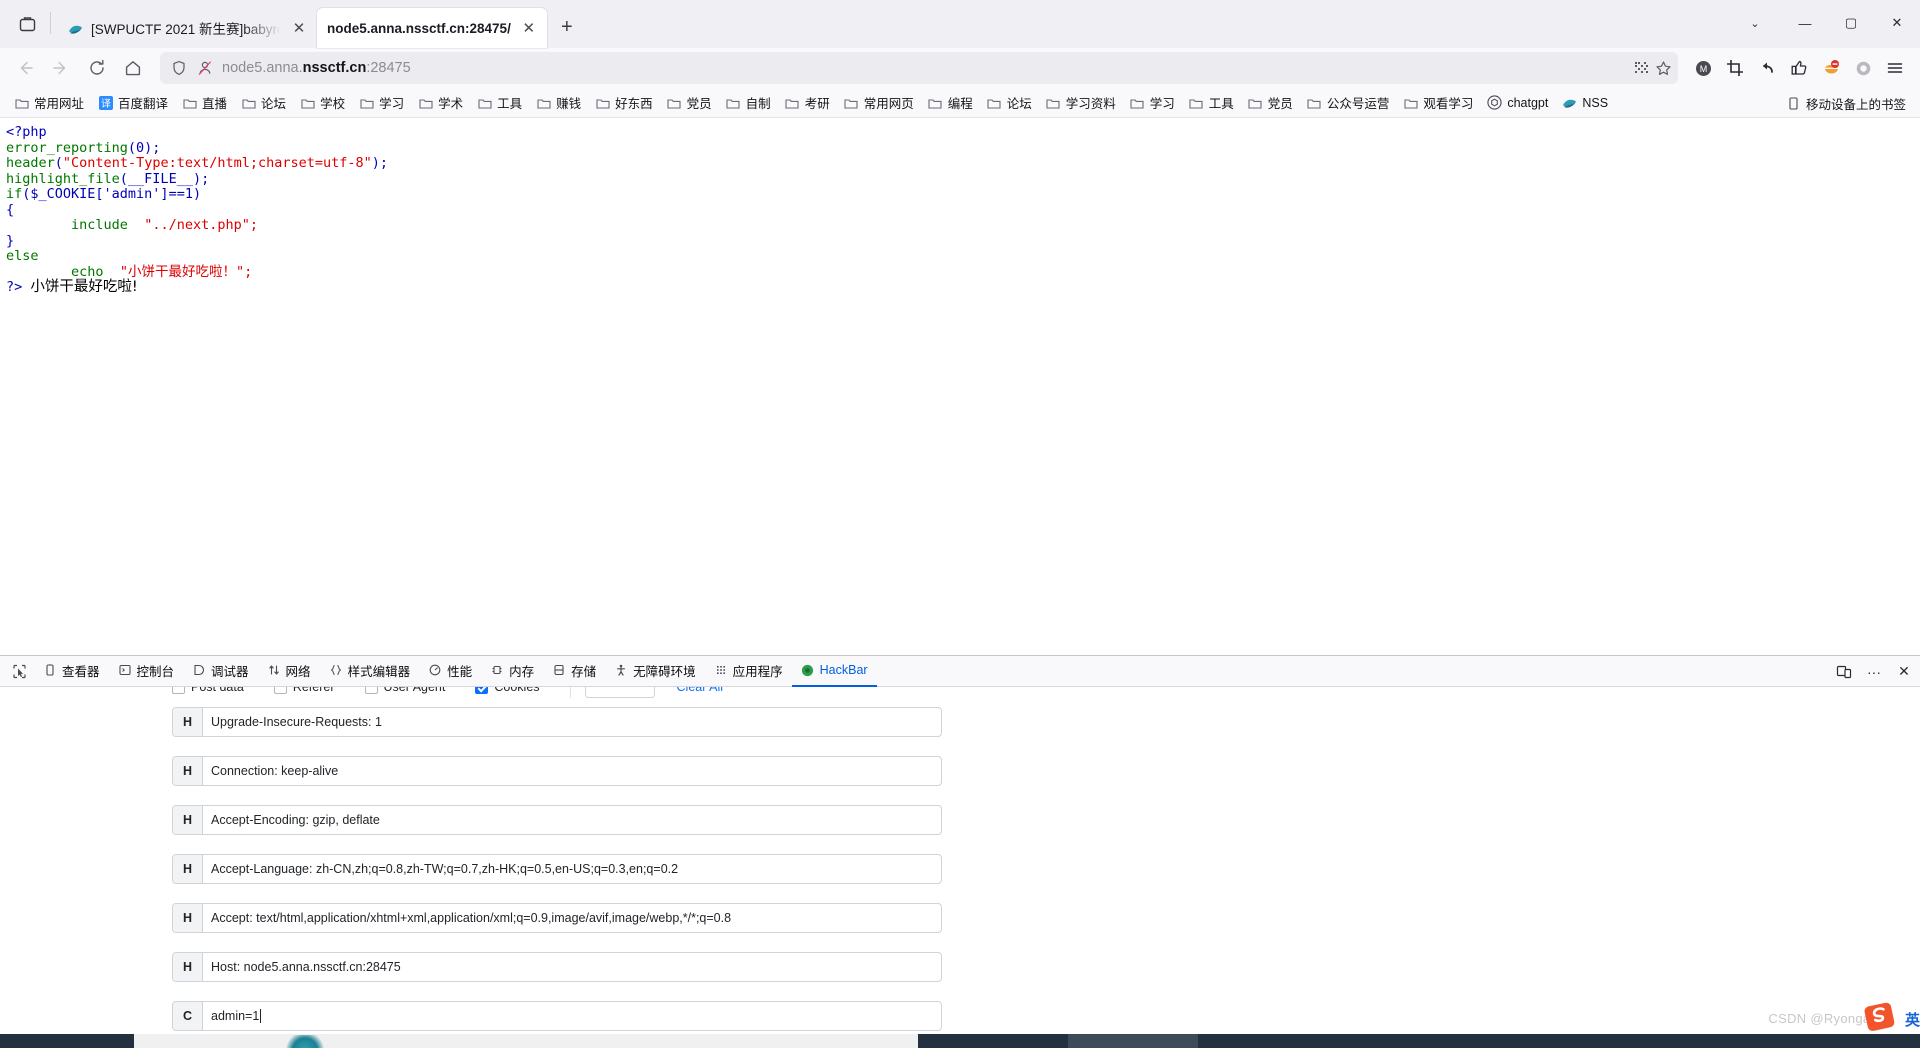 The width and height of the screenshot is (1920, 1048). Describe the element at coordinates (1081, 102) in the screenshot. I see `bookmark-item-16: 学习资料` at that location.